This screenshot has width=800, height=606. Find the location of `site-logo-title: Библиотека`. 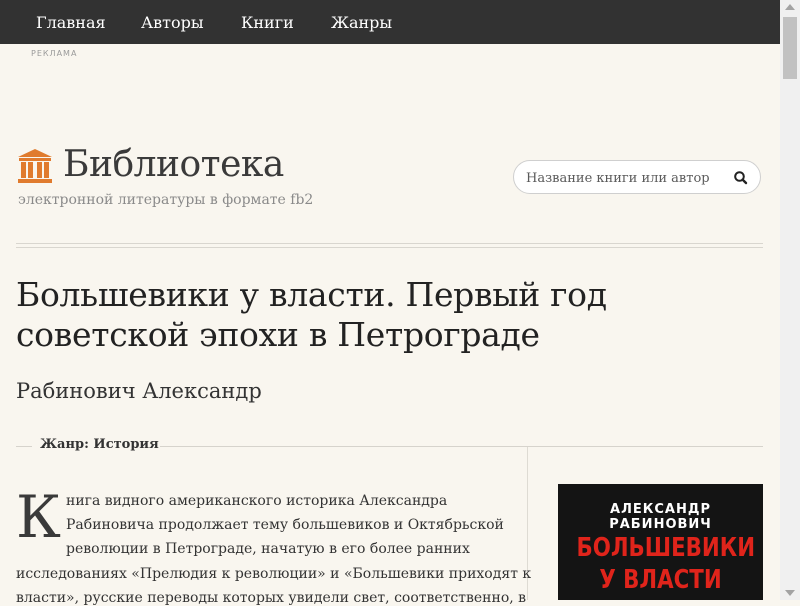

site-logo-title: Библиотека is located at coordinates (173, 164).